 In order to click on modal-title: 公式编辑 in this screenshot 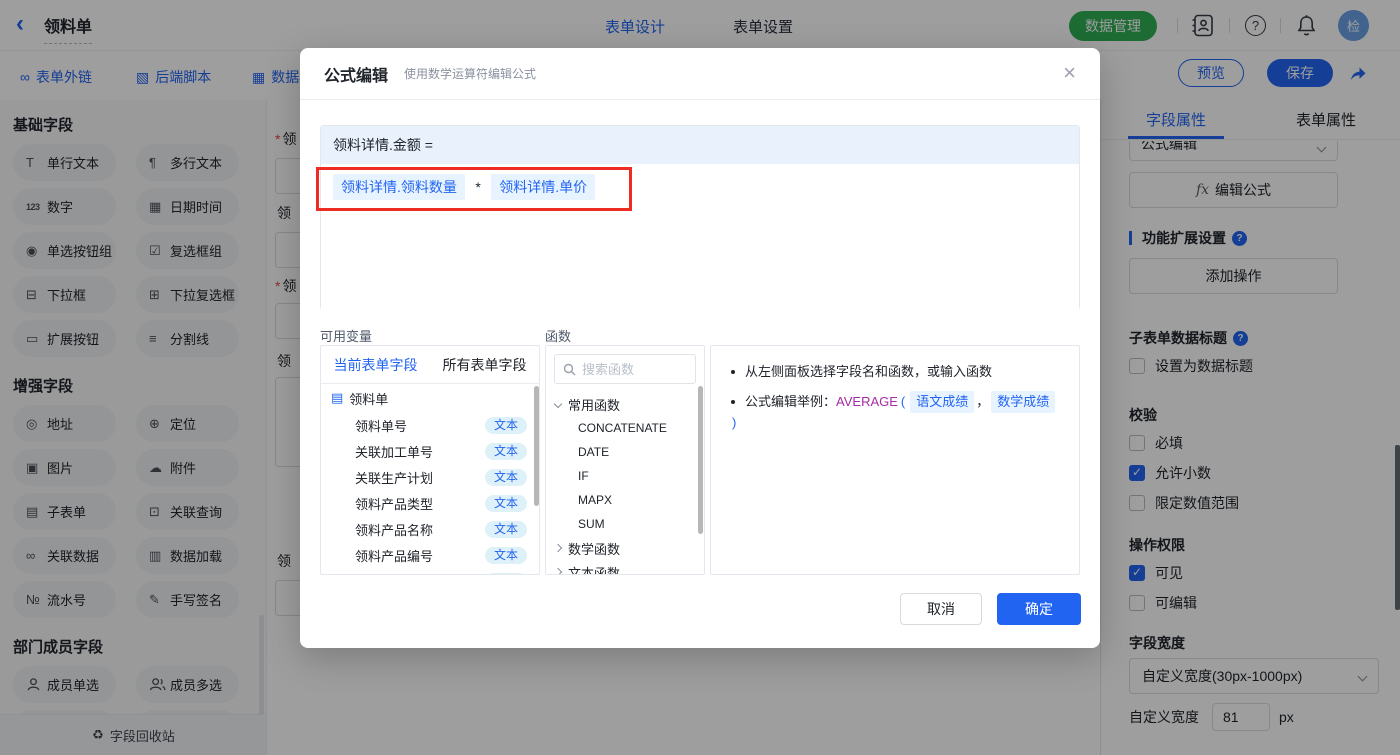, I will do `click(356, 76)`.